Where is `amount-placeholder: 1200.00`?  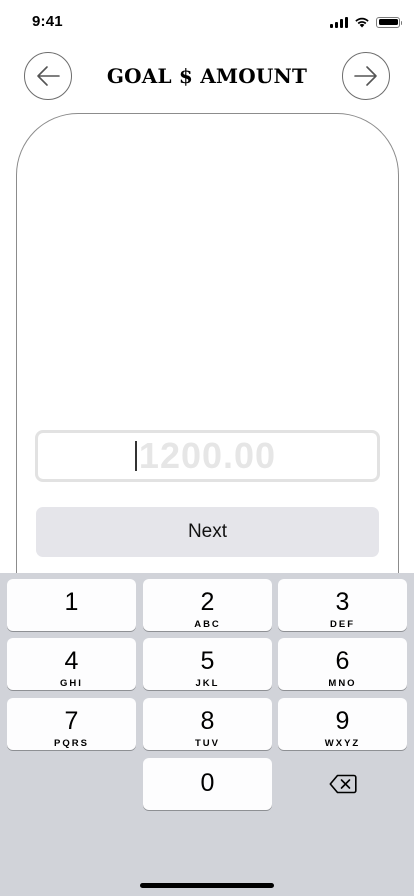 amount-placeholder: 1200.00 is located at coordinates (207, 455).